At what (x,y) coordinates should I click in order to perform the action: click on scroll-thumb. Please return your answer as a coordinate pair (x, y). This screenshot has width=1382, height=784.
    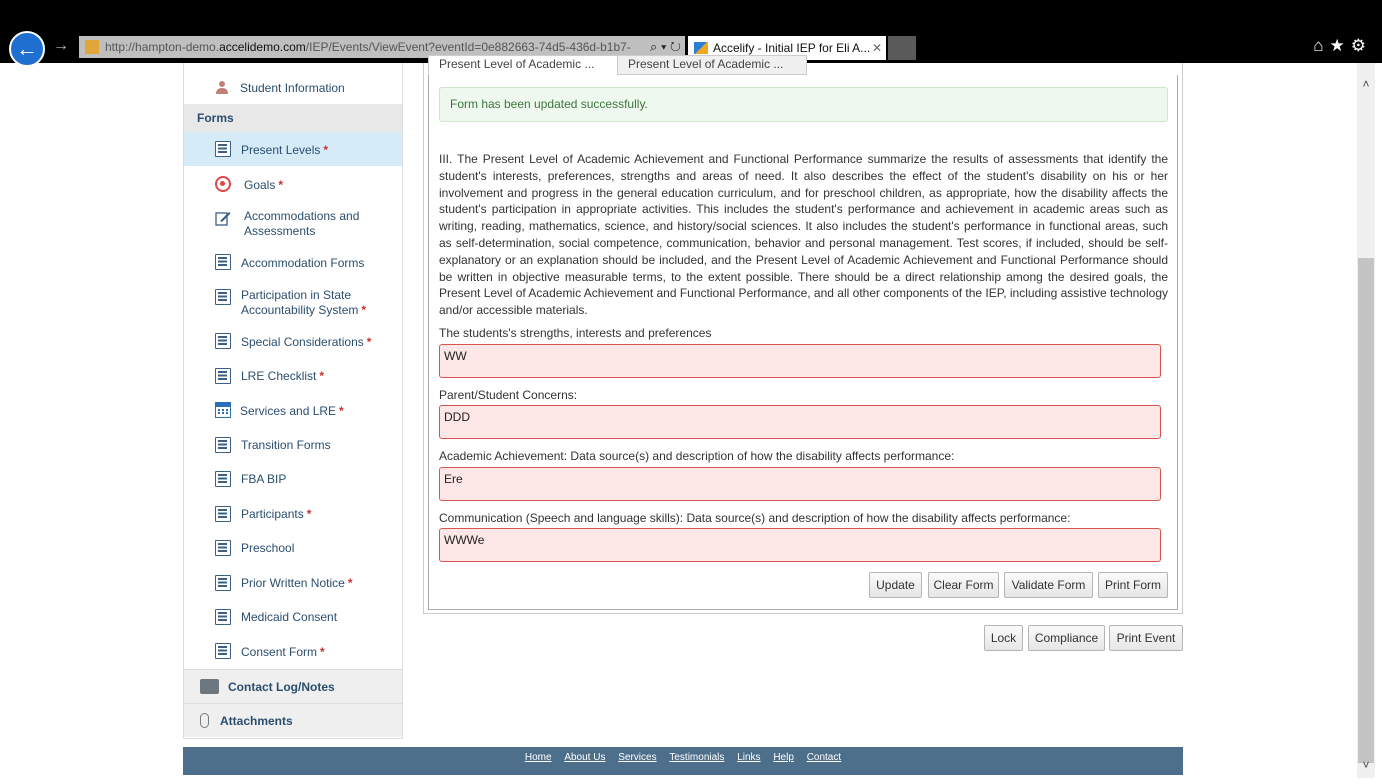
    Looking at the image, I should click on (1366, 510).